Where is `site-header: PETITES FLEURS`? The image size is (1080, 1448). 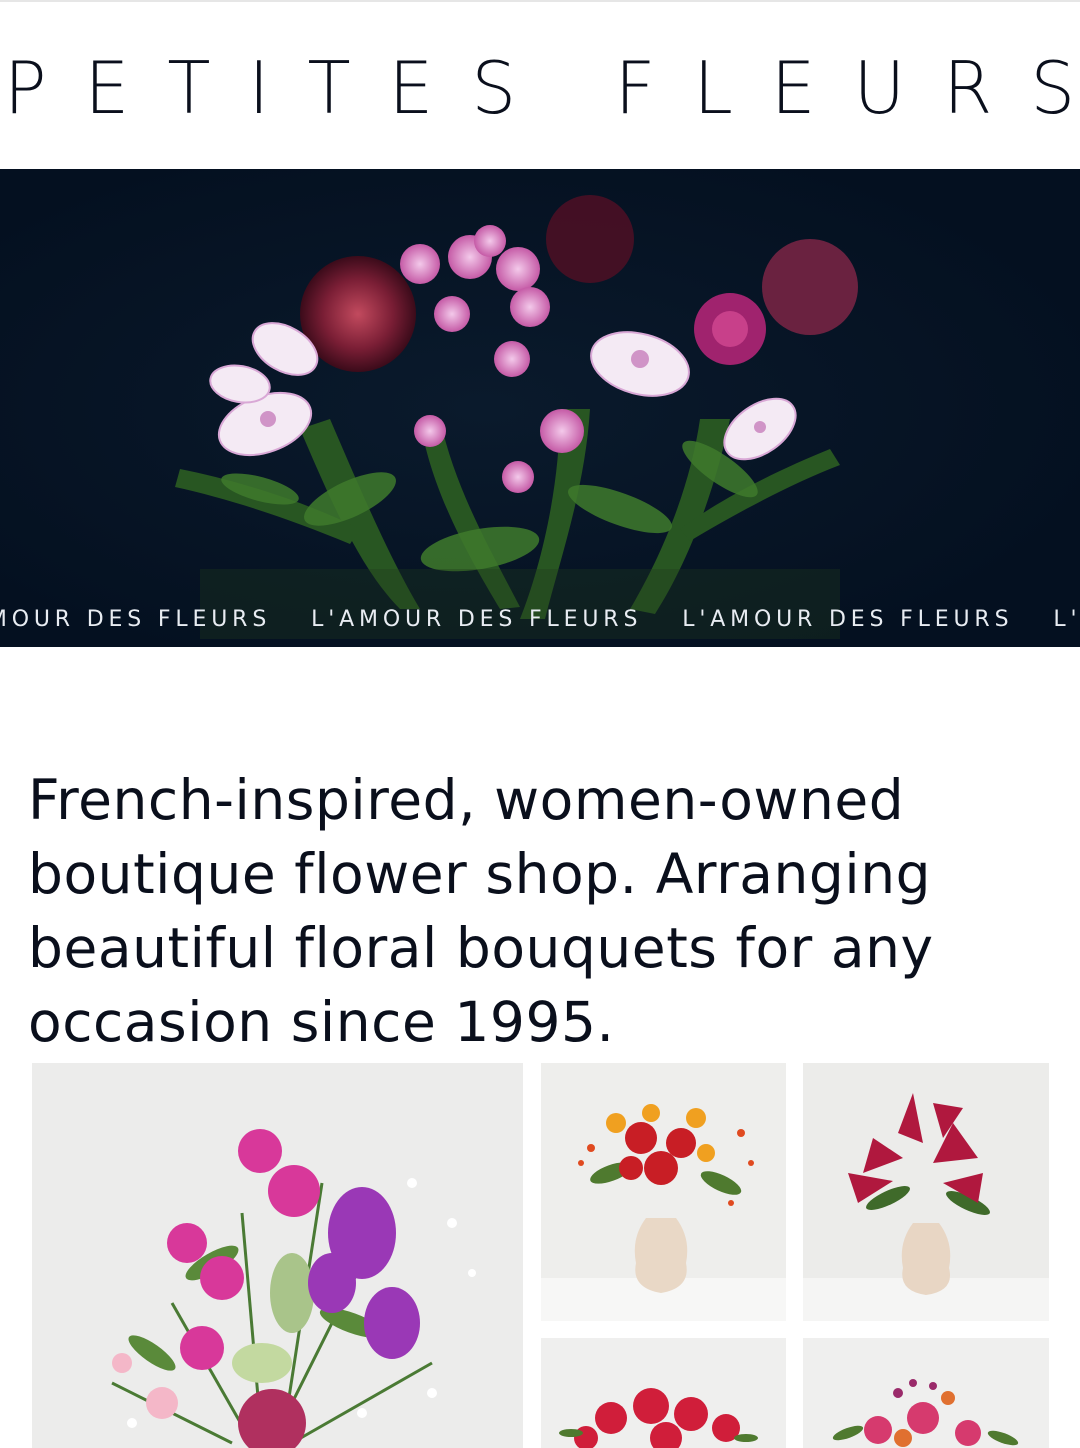
site-header: PETITES FLEURS is located at coordinates (540, 85).